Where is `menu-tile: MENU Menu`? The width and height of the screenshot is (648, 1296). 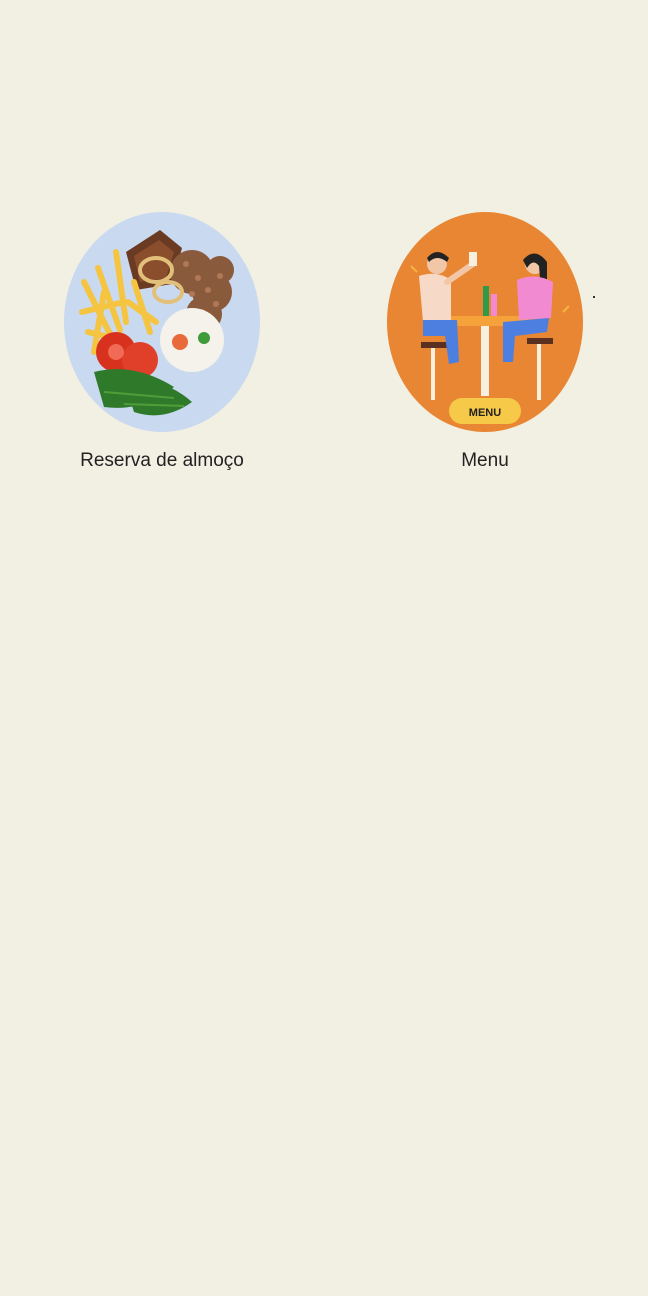
menu-tile: MENU Menu is located at coordinates (485, 342).